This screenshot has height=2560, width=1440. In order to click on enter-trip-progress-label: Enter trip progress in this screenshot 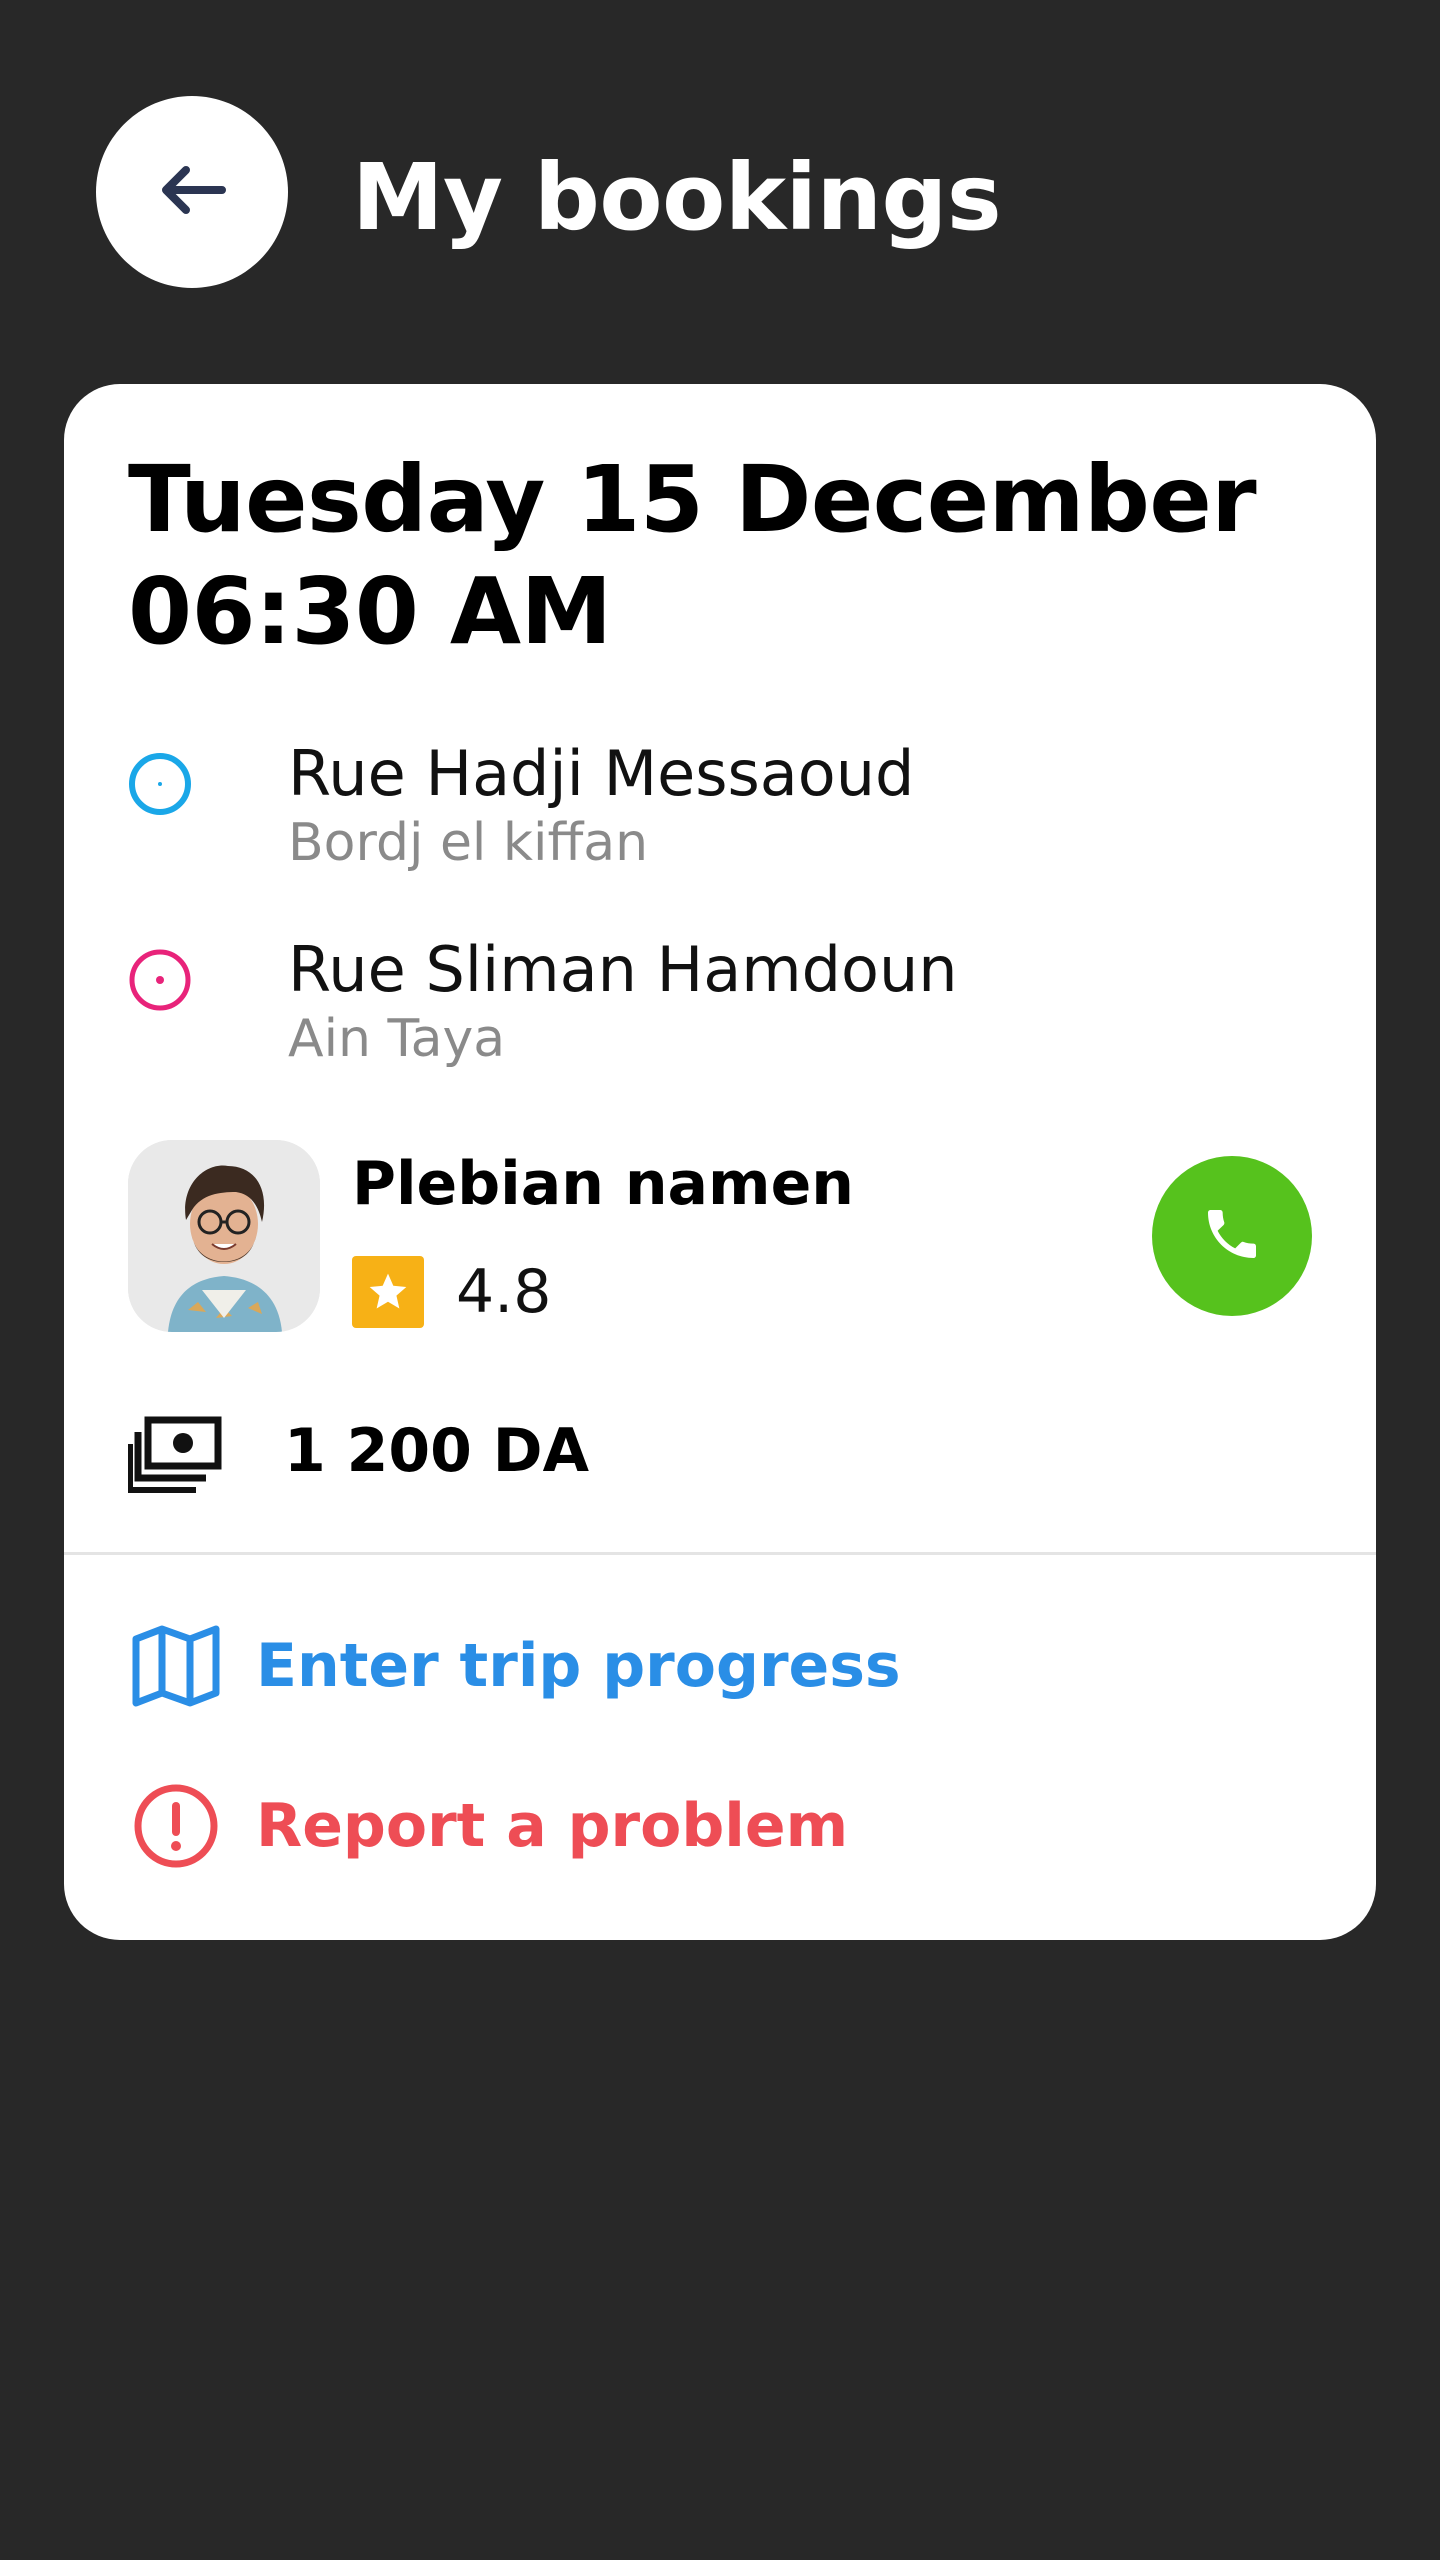, I will do `click(578, 1666)`.